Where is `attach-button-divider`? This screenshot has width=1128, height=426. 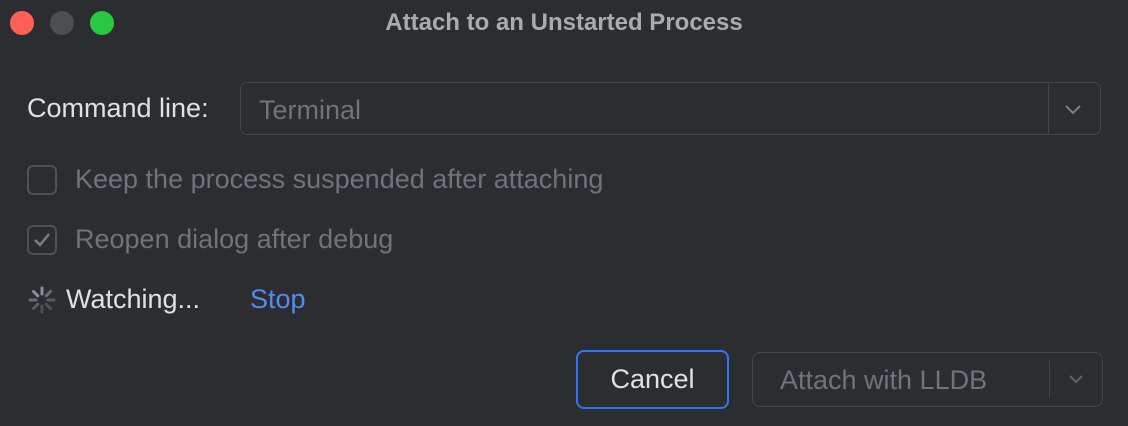
attach-button-divider is located at coordinates (1049, 379).